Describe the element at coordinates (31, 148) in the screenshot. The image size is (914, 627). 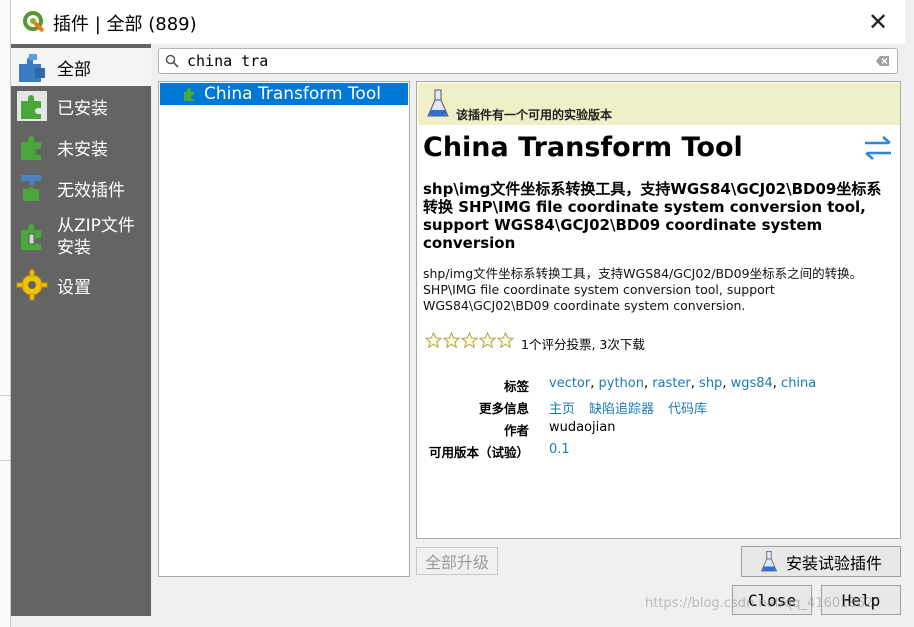
I see `not-installed-icon` at that location.